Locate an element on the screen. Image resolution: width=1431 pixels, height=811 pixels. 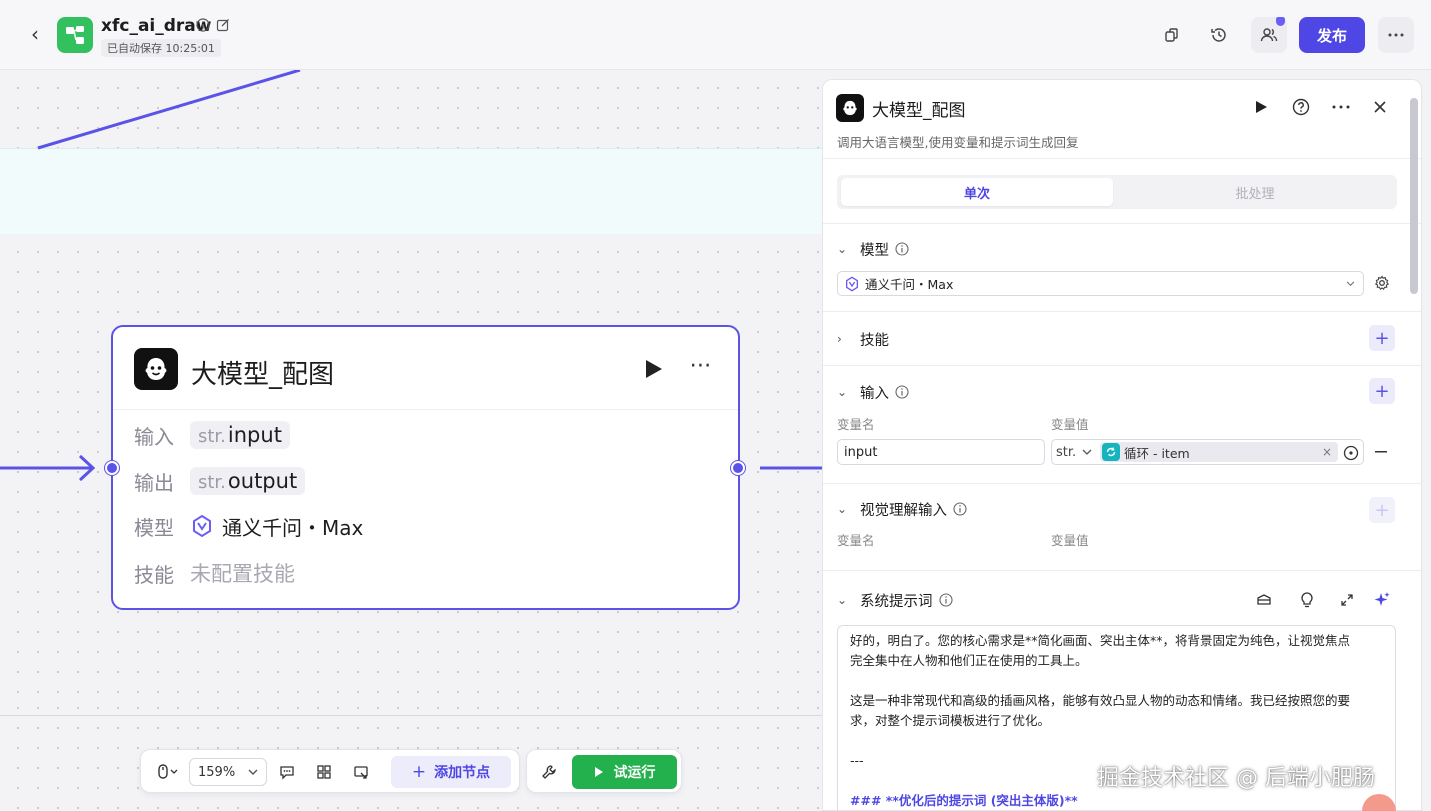
type-value: str. is located at coordinates (1066, 452).